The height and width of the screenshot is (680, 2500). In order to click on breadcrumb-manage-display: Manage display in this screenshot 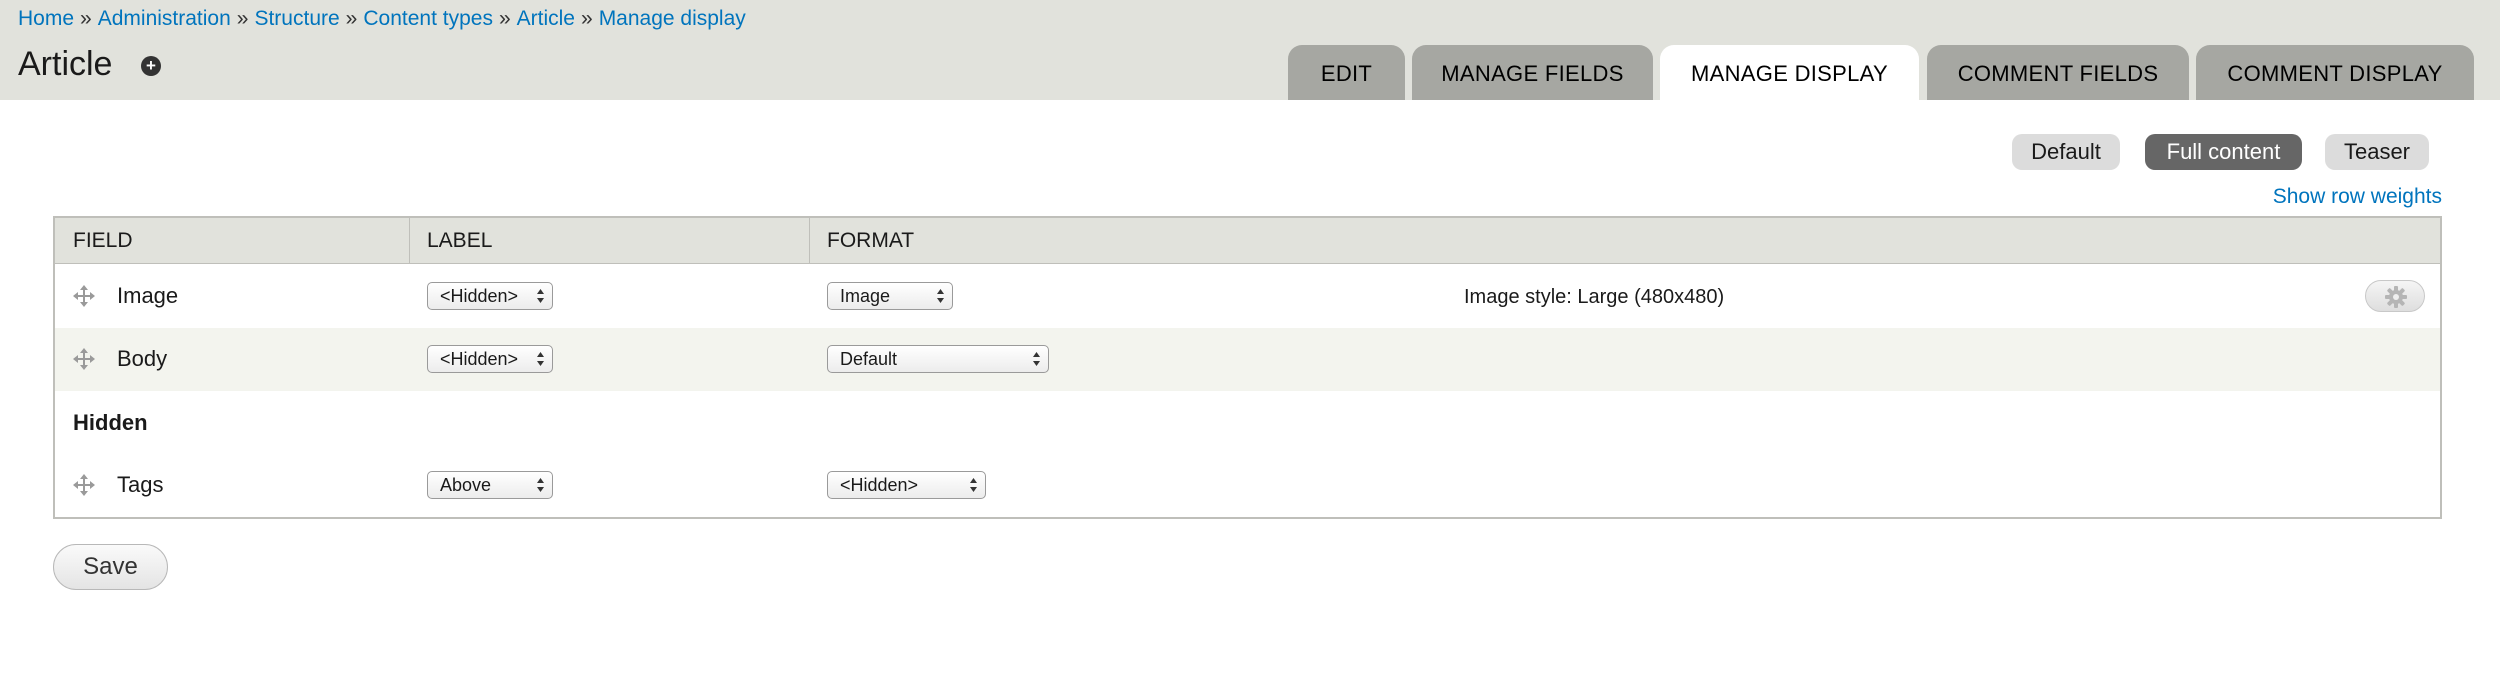, I will do `click(672, 18)`.